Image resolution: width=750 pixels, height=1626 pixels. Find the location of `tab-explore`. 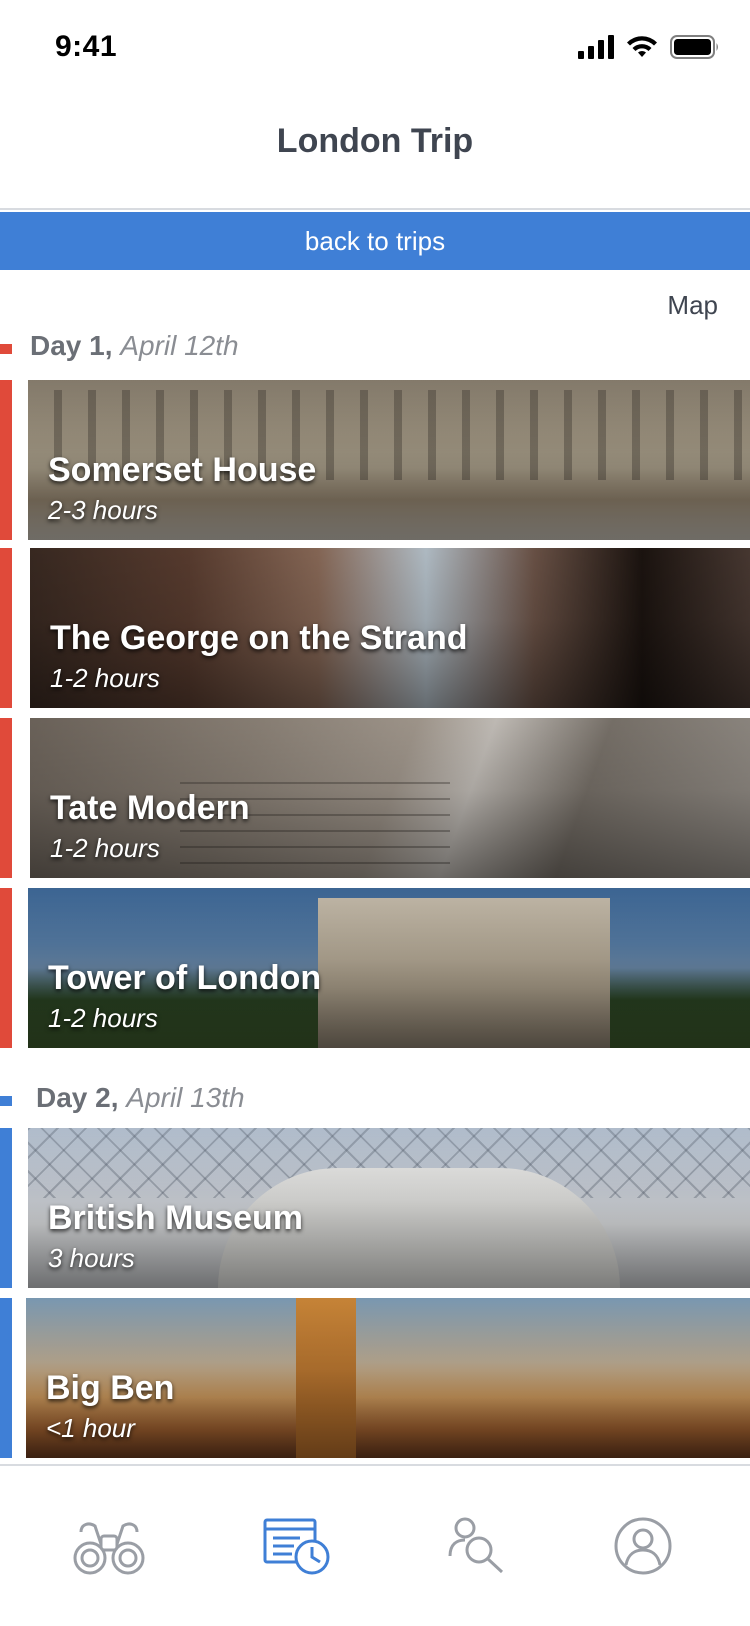

tab-explore is located at coordinates (109, 1546).